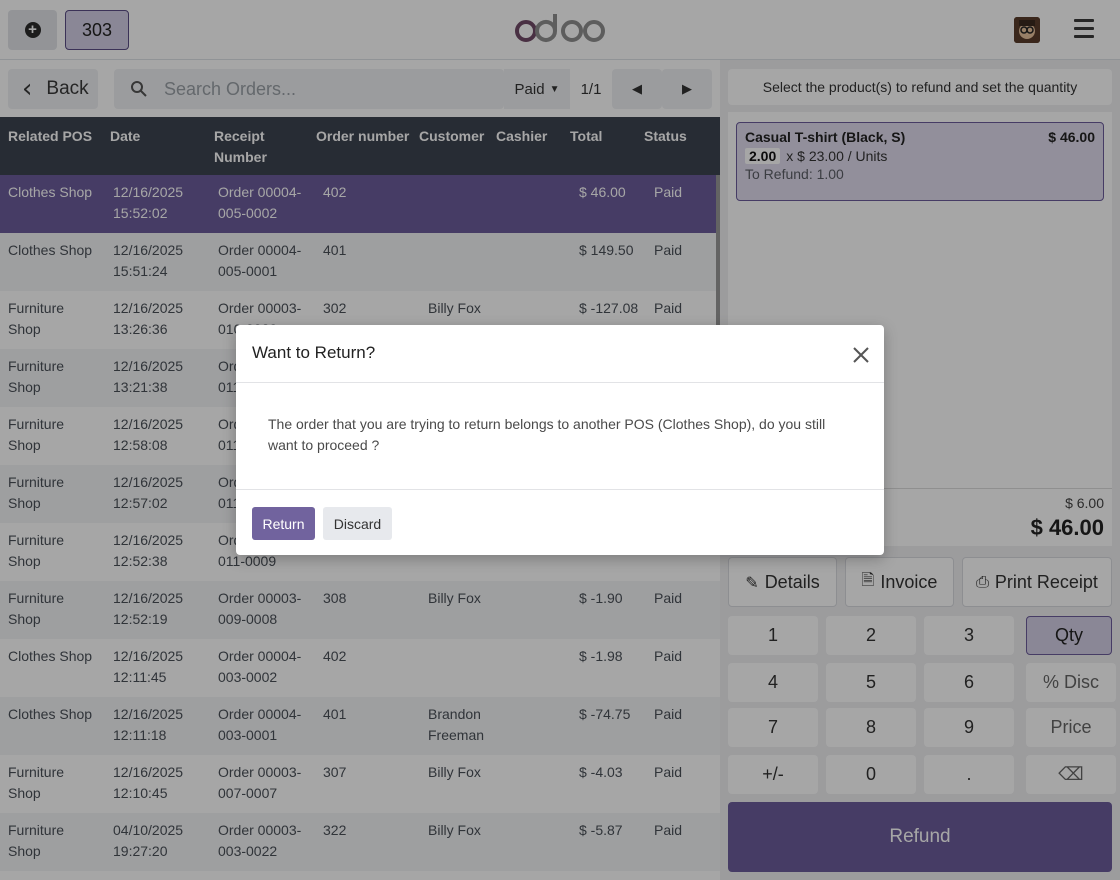 The height and width of the screenshot is (880, 1120). I want to click on discard-button: Discard, so click(357, 523).